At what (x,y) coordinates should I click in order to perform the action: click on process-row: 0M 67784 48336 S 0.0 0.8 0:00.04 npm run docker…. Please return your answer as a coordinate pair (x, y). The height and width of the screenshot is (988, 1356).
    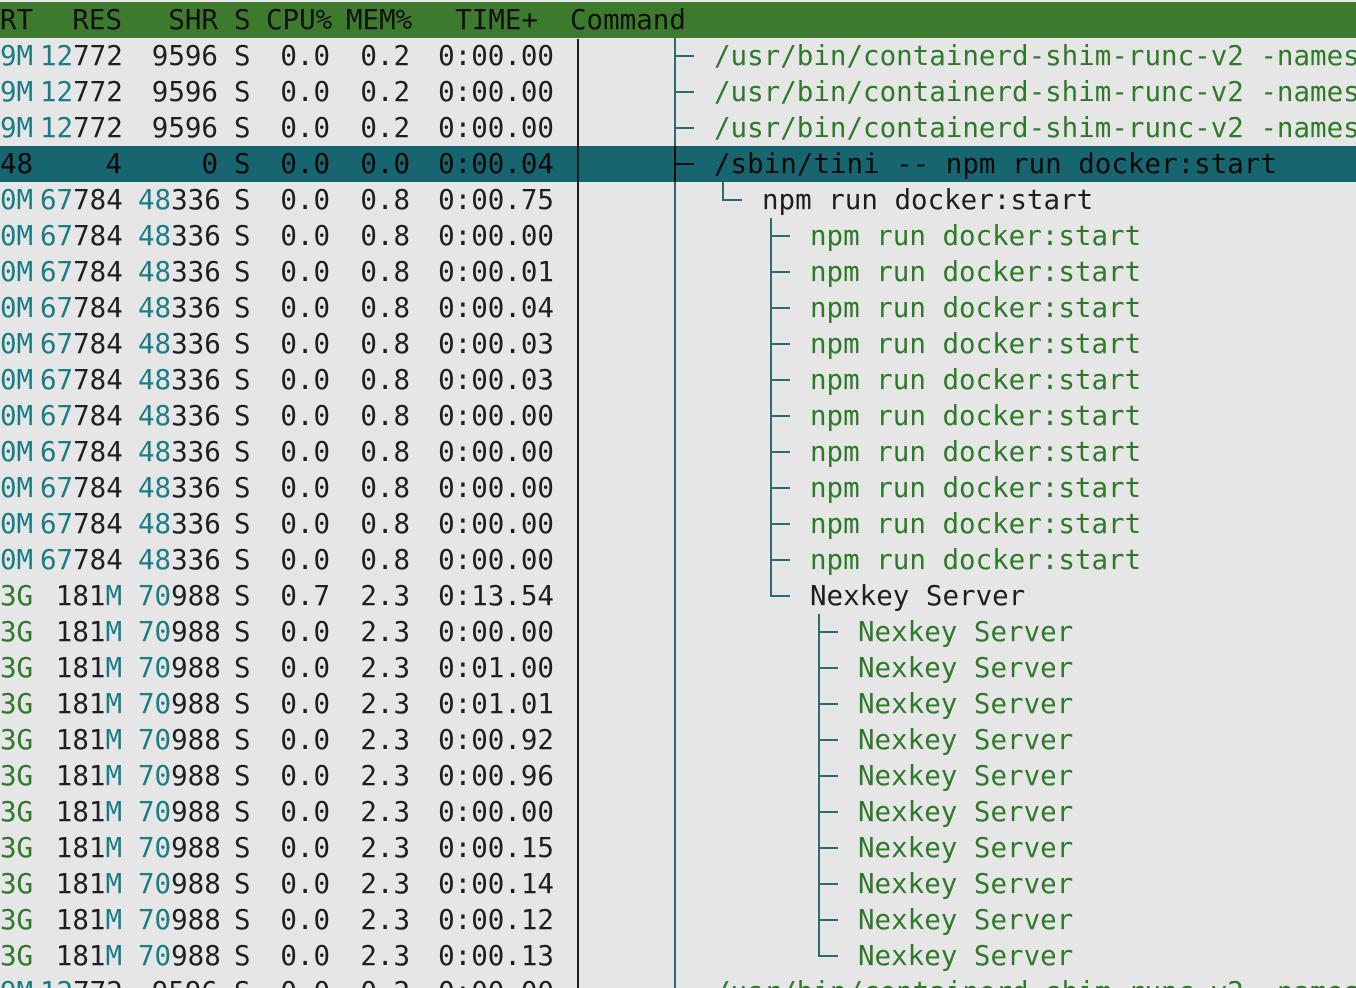
    Looking at the image, I should click on (678, 308).